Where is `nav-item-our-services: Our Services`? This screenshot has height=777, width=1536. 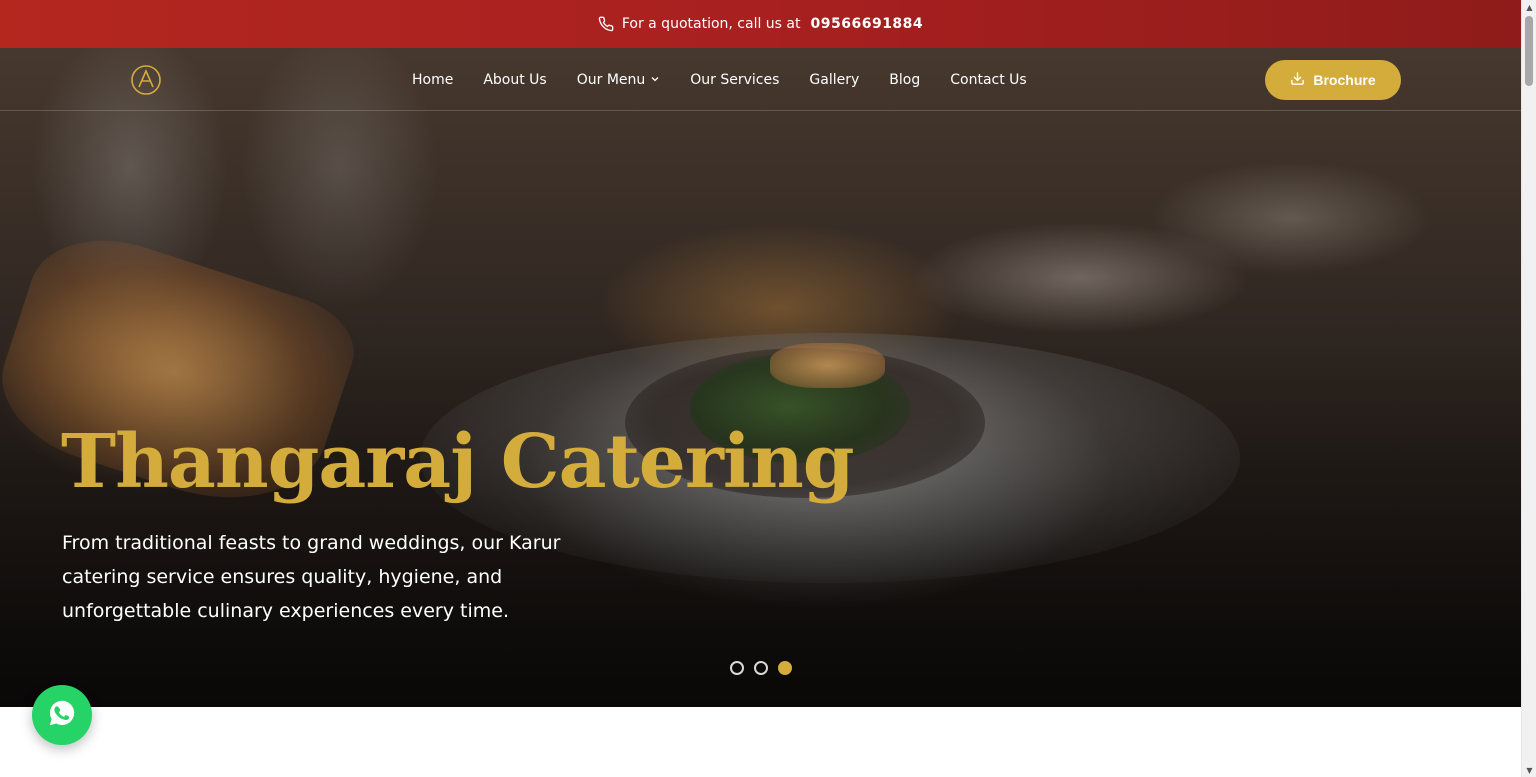
nav-item-our-services: Our Services is located at coordinates (734, 80).